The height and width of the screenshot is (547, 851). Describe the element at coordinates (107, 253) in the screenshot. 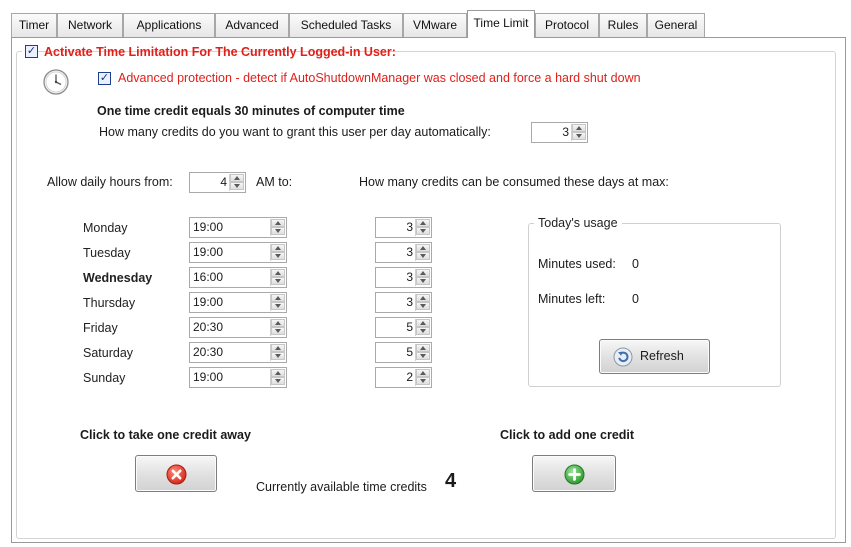

I see `day-label-tuesday: Tuesday` at that location.